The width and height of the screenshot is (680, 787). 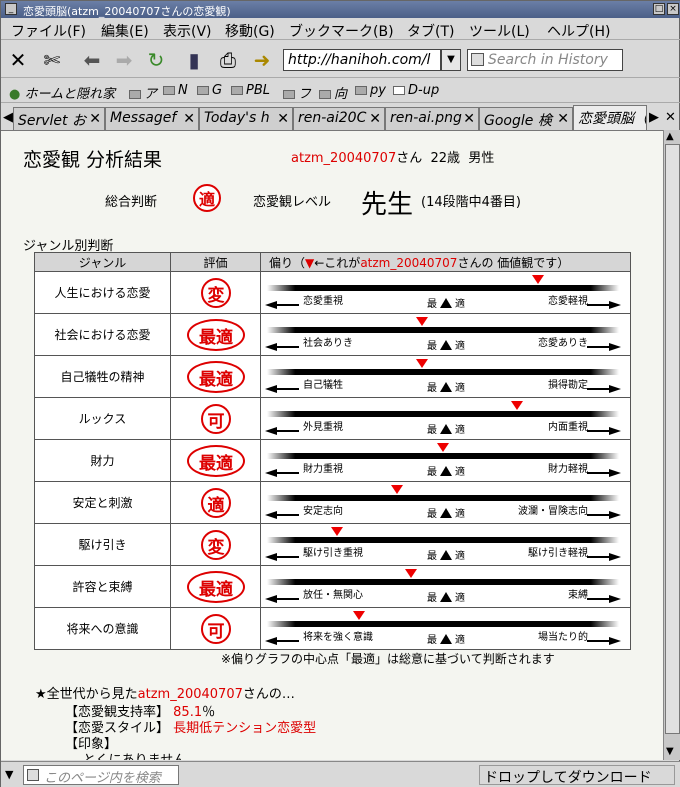 What do you see at coordinates (92, 60) in the screenshot?
I see `back-icon: ⬅` at bounding box center [92, 60].